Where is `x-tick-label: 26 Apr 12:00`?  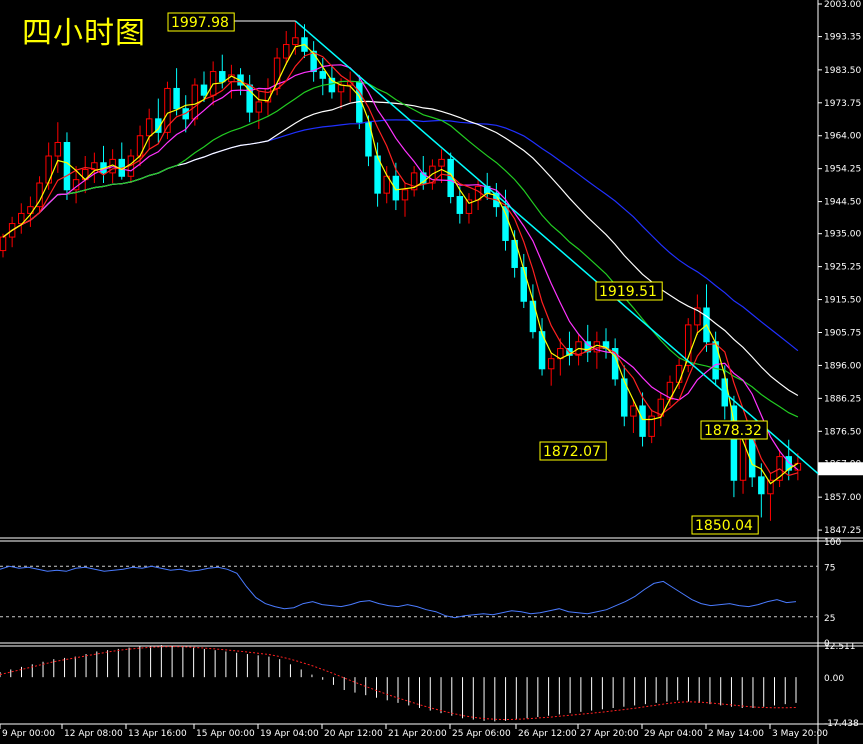
x-tick-label: 26 Apr 12:00 is located at coordinates (547, 734).